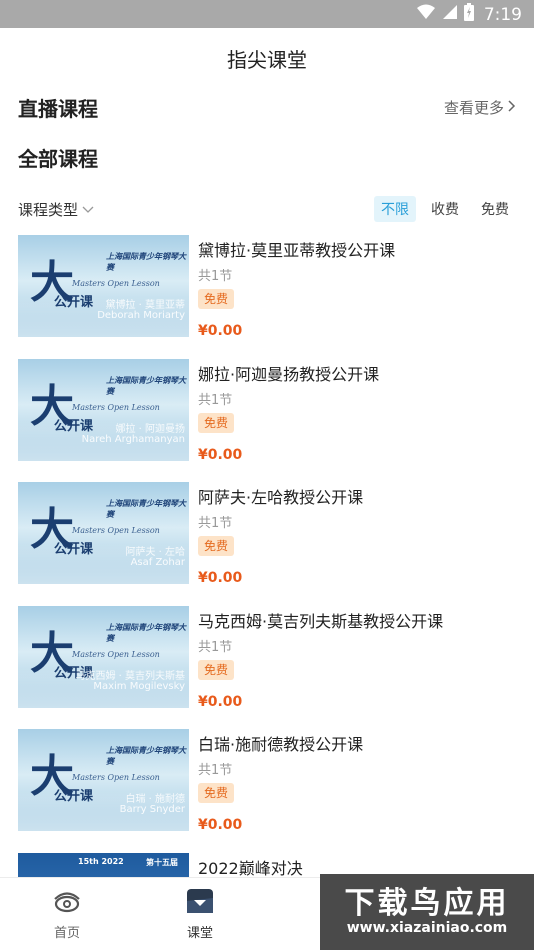 The width and height of the screenshot is (534, 950). I want to click on chevron-right-icon, so click(512, 107).